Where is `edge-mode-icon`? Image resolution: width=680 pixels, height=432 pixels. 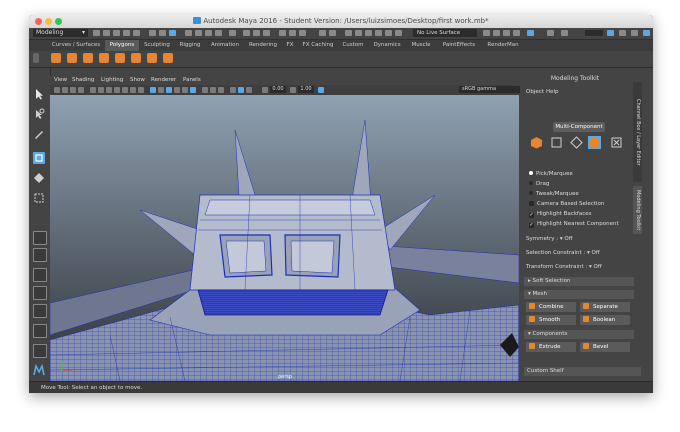 edge-mode-icon is located at coordinates (576, 142).